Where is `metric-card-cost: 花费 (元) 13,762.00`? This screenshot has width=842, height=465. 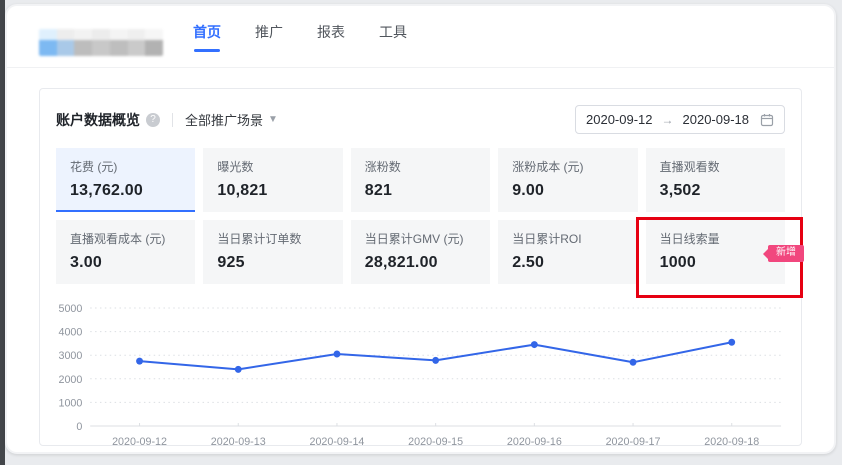
metric-card-cost: 花费 (元) 13,762.00 is located at coordinates (126, 180).